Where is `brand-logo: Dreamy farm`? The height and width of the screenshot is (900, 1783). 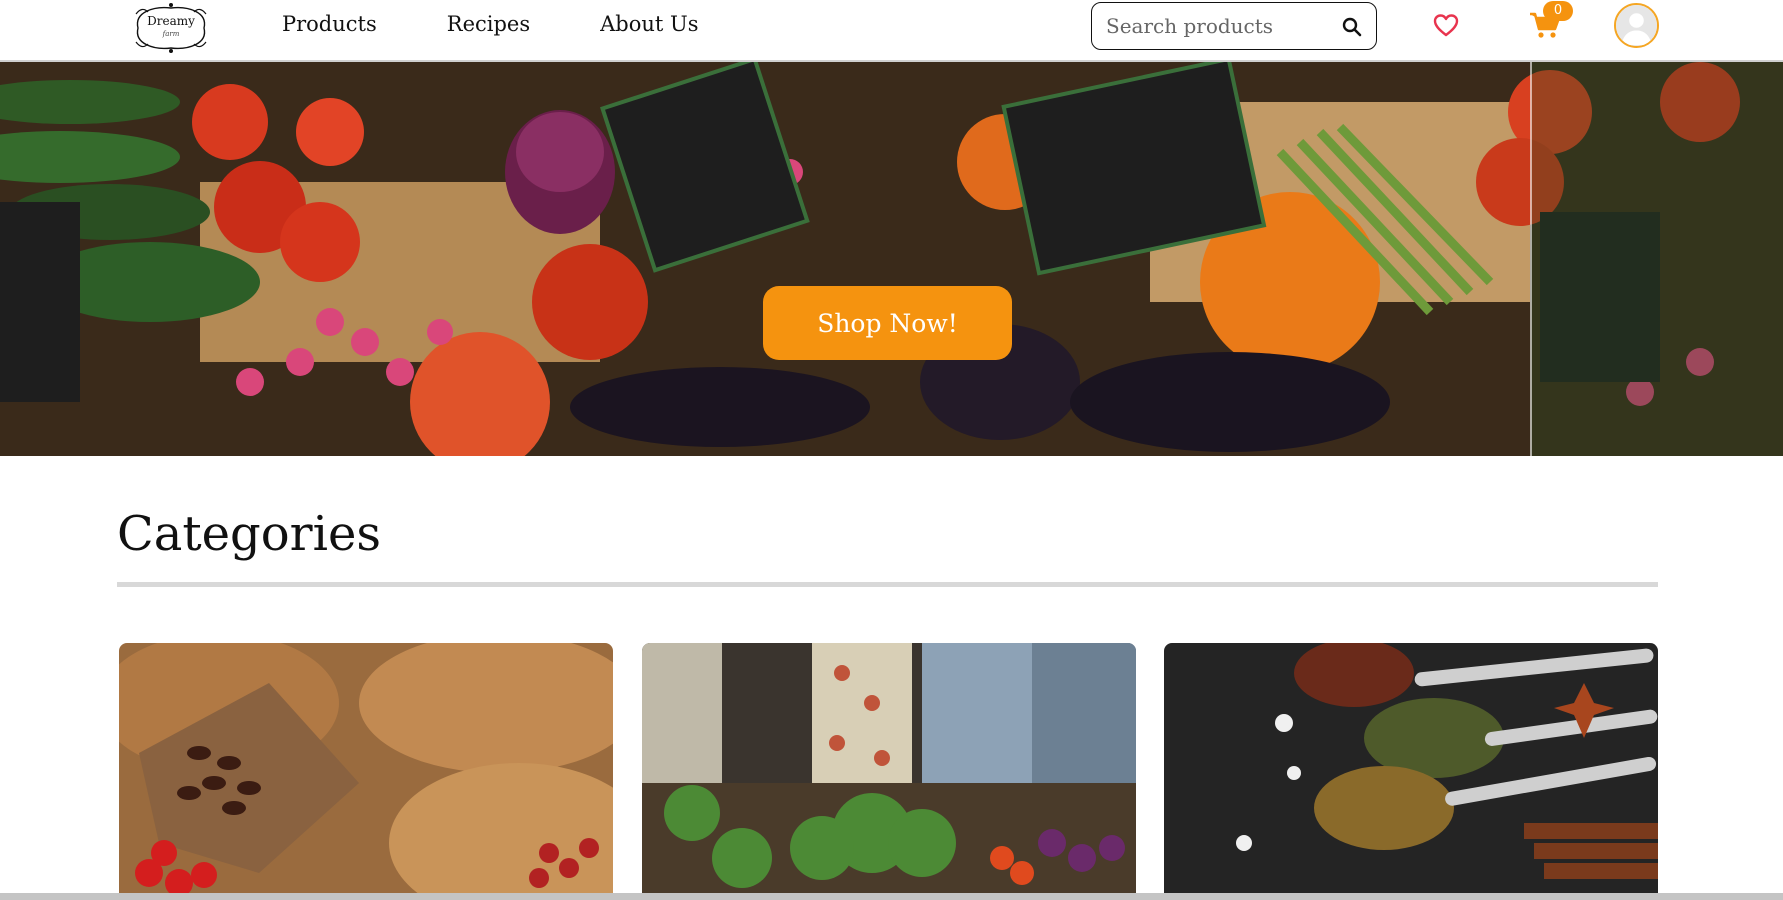 brand-logo: Dreamy farm is located at coordinates (171, 28).